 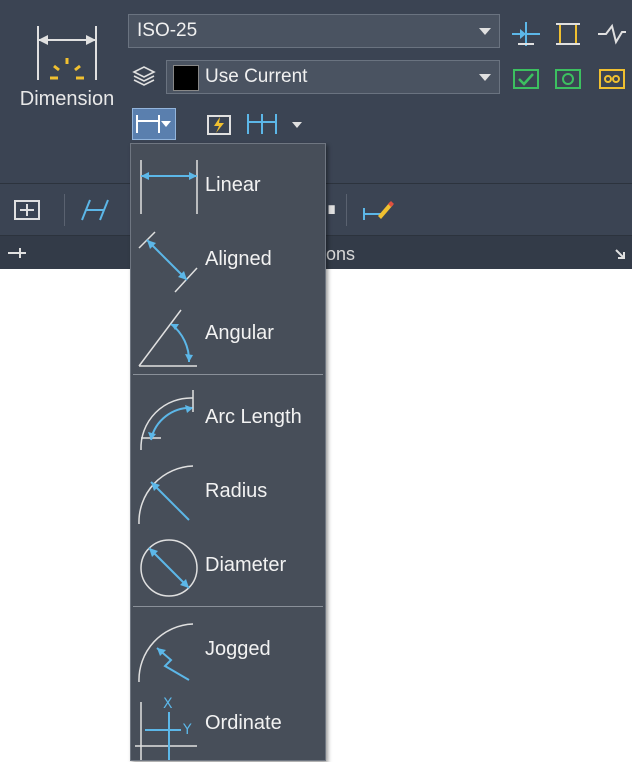 I want to click on continue-baseline-icon, so click(x=264, y=124).